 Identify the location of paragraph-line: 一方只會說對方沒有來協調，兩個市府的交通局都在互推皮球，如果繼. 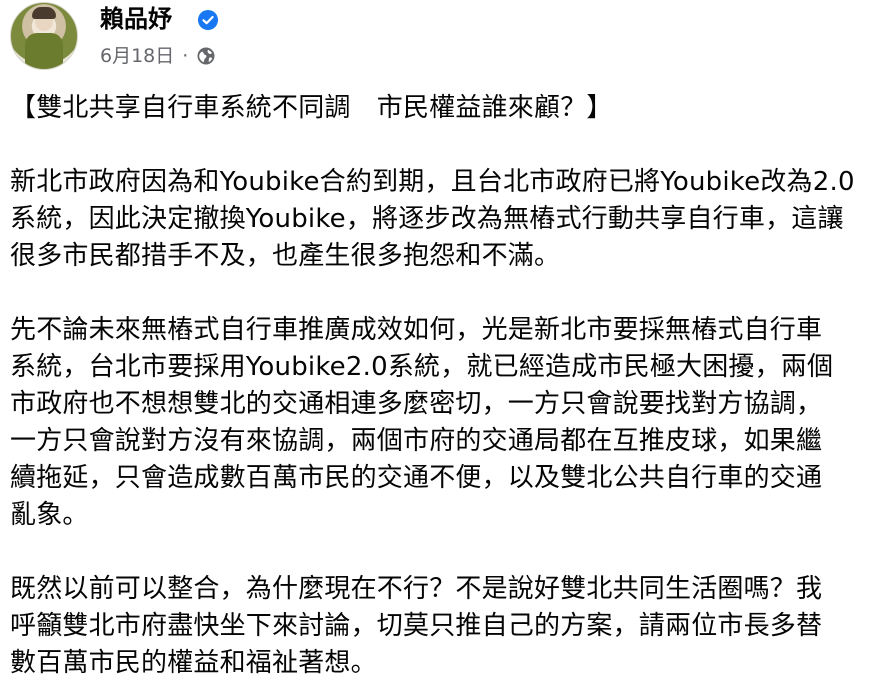
(416, 441).